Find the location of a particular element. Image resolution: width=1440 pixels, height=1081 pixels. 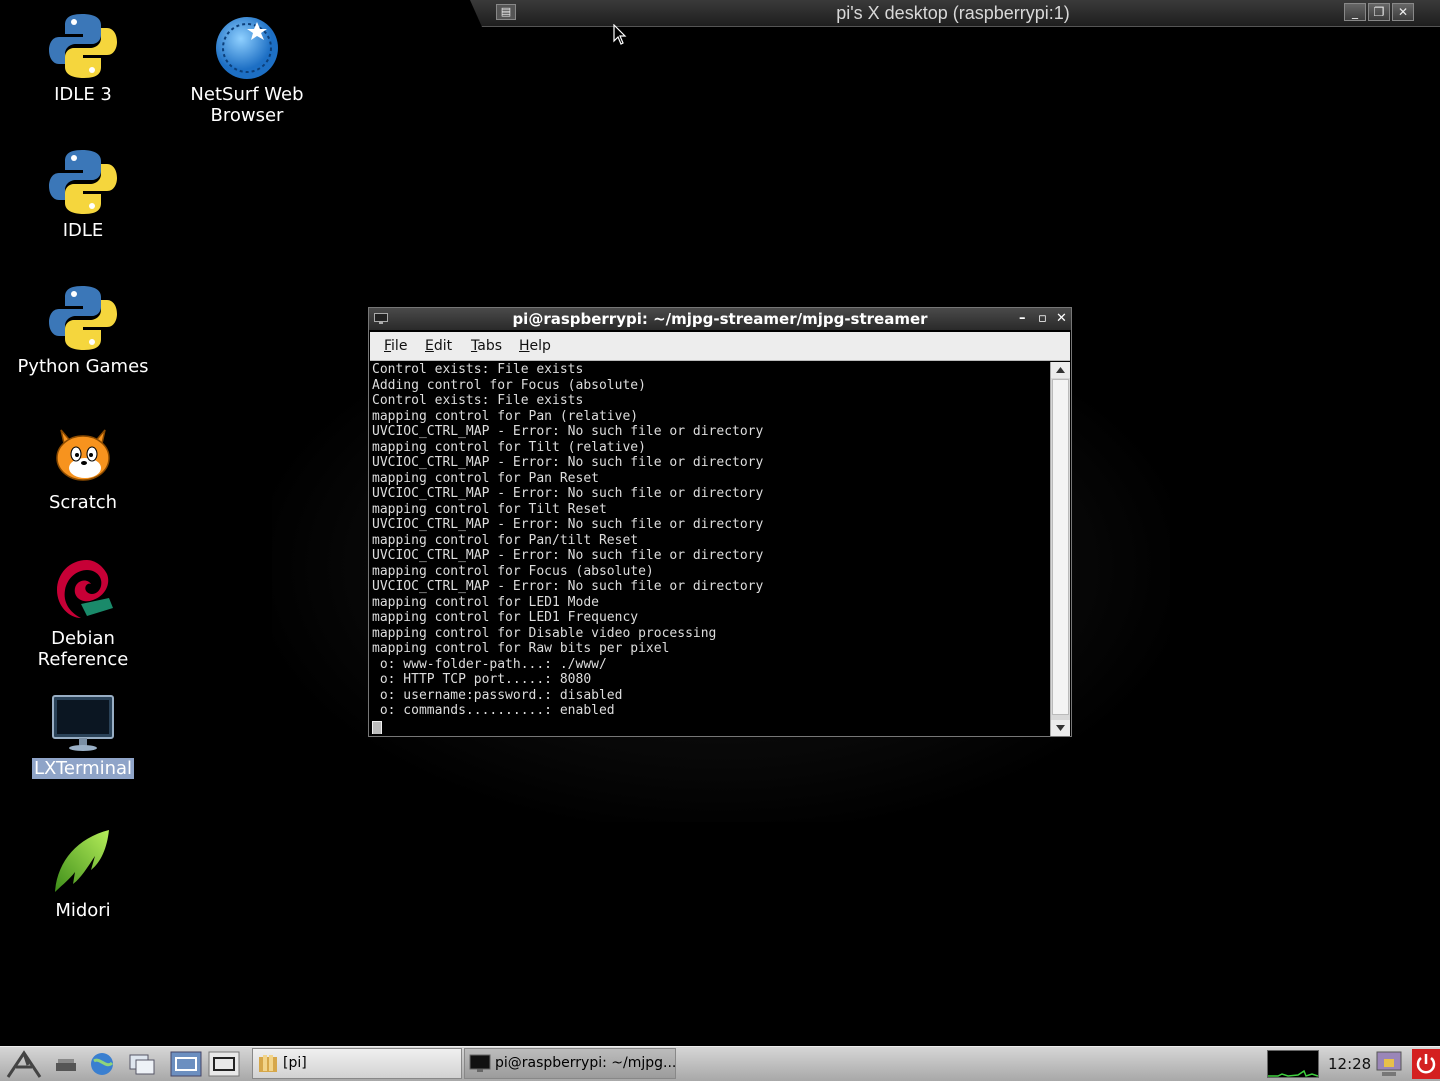

web-browser-icon is located at coordinates (102, 1064).